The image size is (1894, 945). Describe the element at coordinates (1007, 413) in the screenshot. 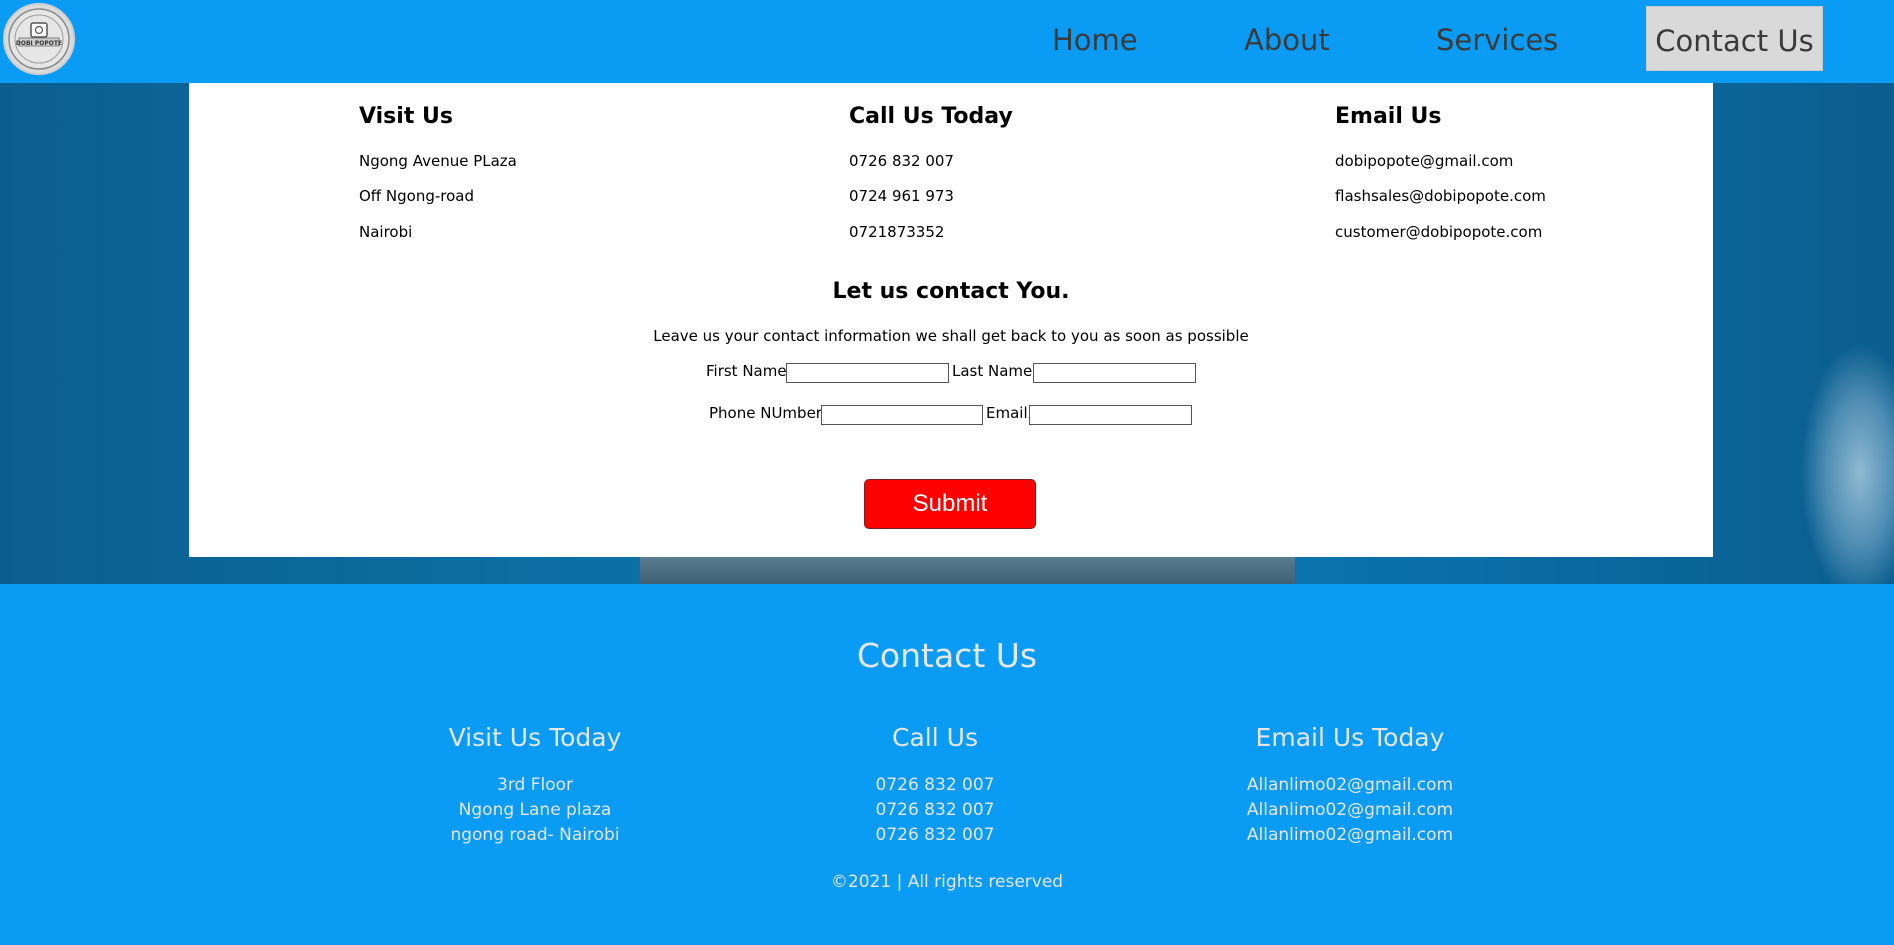

I see `email-label: Email` at that location.